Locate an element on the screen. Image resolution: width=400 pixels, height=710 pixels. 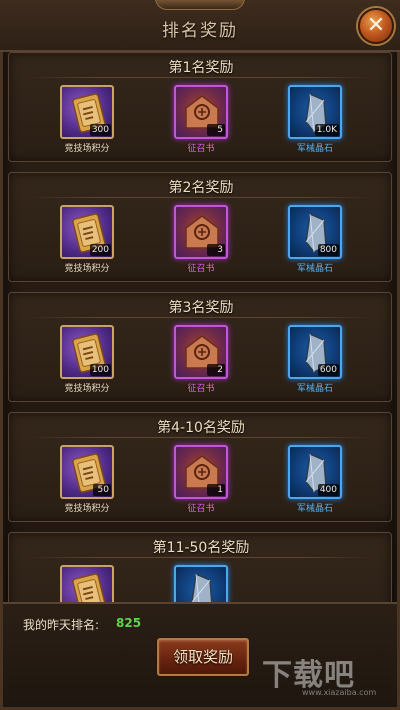
reward-item: 1.0K 军械晶石 is located at coordinates (315, 120).